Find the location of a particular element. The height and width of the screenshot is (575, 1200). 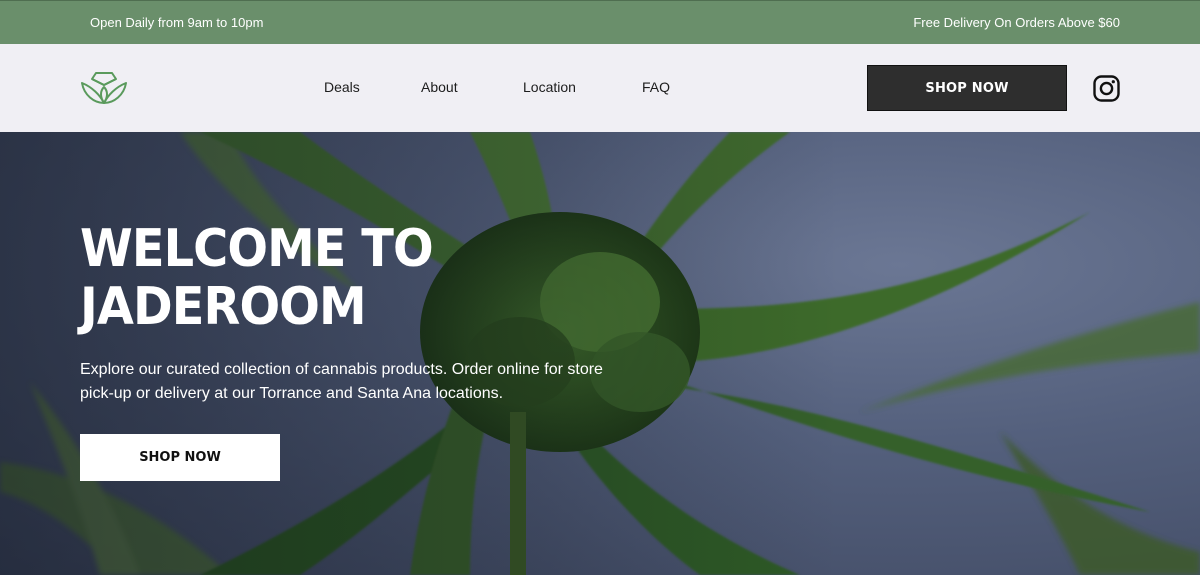

store-hours-text: Open Daily from 9am to 10pm is located at coordinates (177, 22).